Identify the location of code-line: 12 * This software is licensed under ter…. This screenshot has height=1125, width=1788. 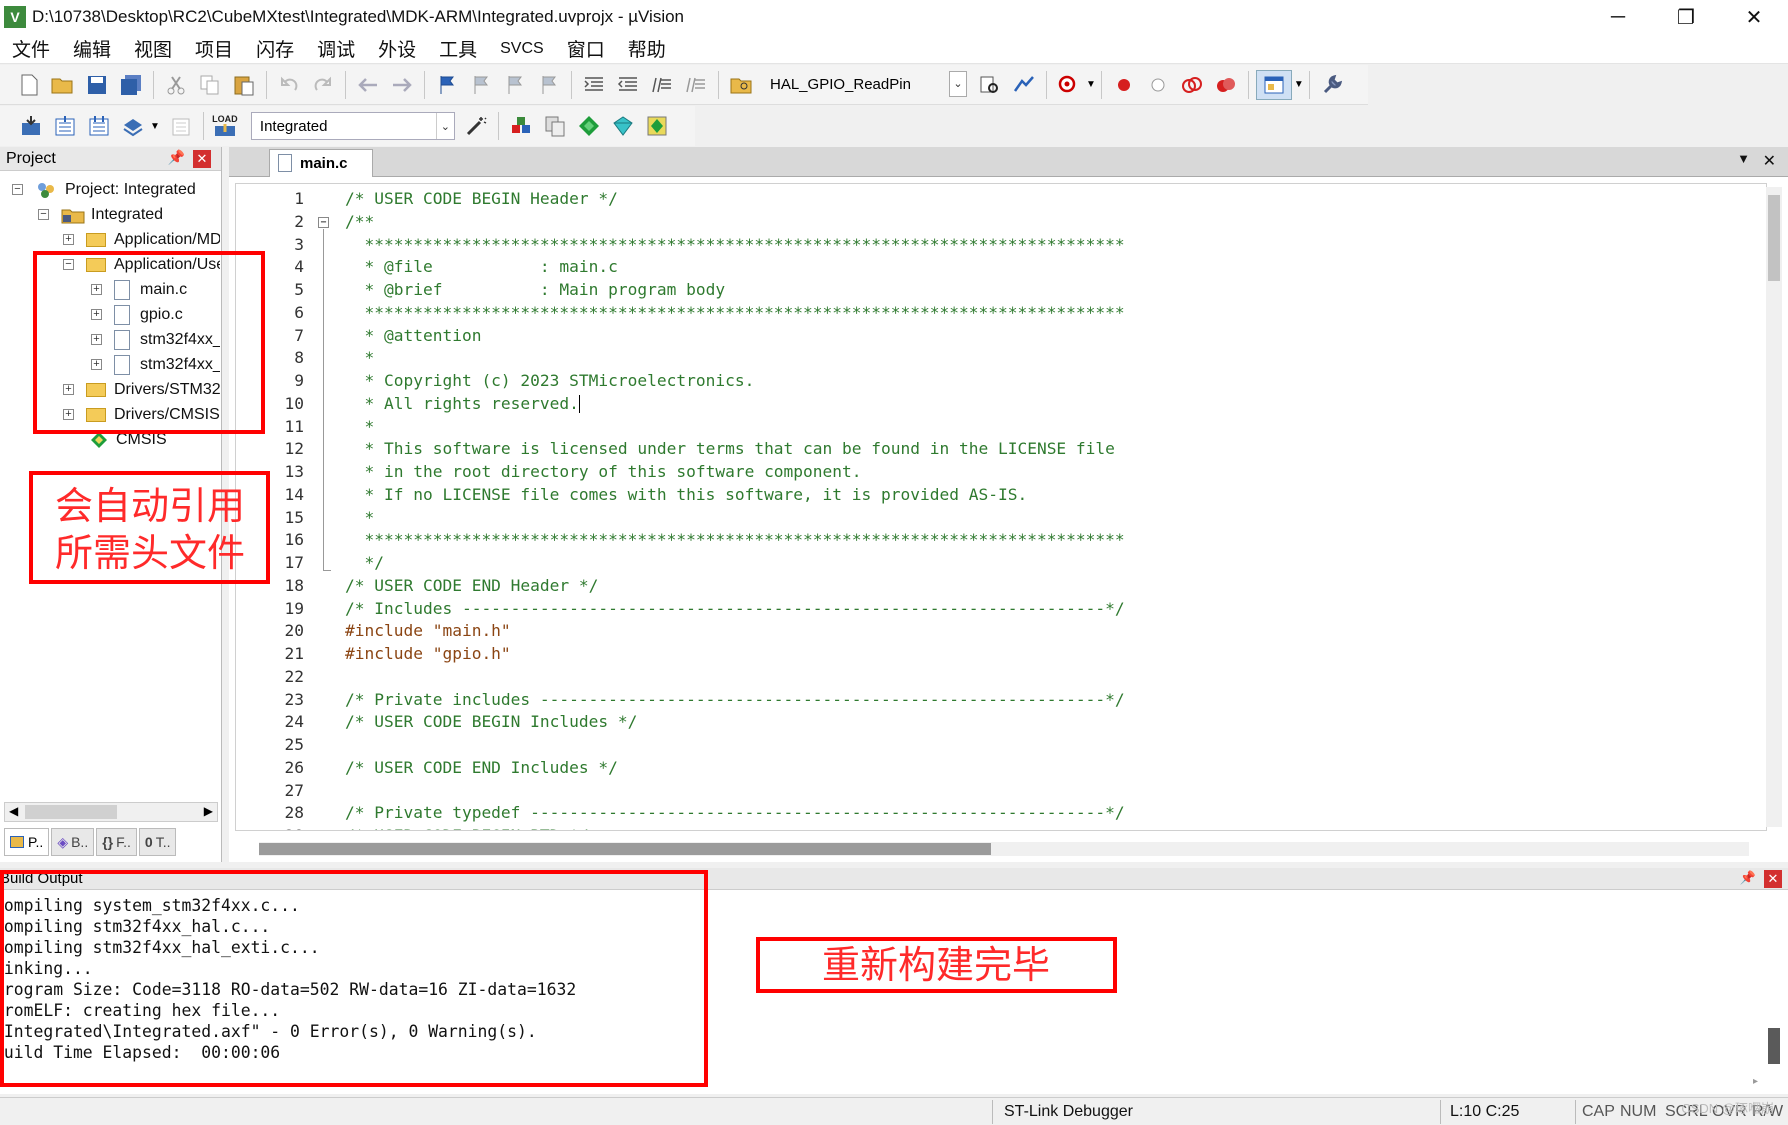
(1001, 449).